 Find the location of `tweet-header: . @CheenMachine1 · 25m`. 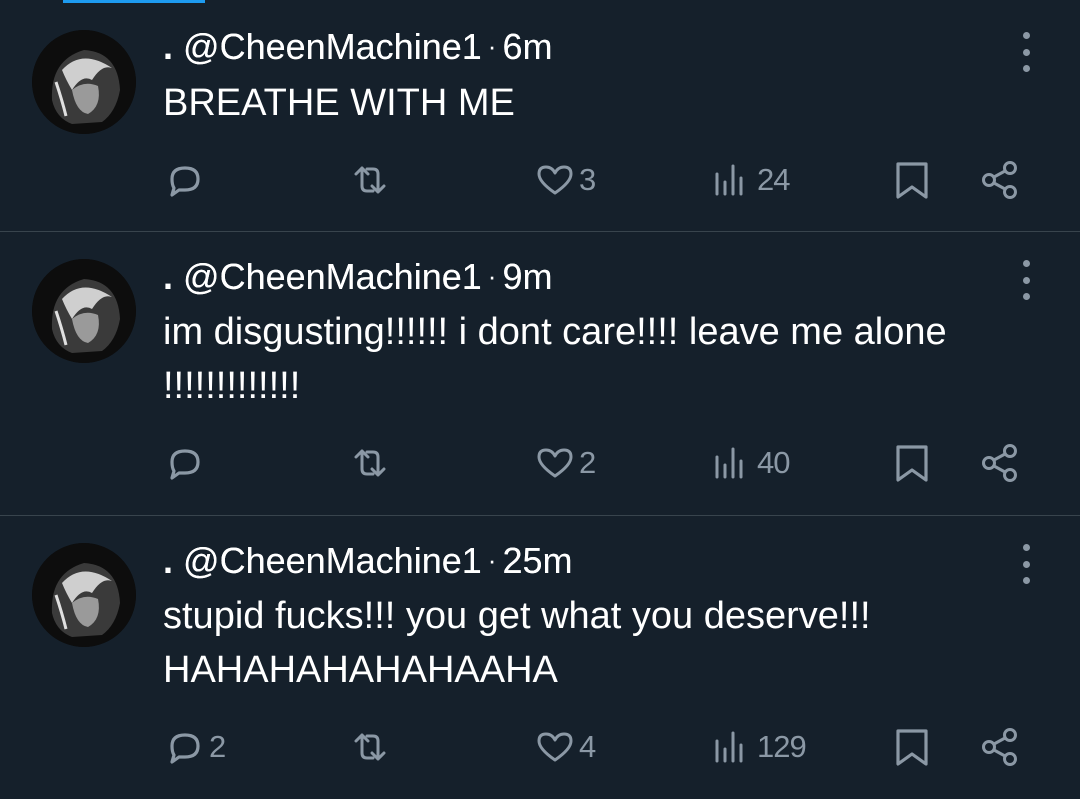

tweet-header: . @CheenMachine1 · 25m is located at coordinates (368, 561).